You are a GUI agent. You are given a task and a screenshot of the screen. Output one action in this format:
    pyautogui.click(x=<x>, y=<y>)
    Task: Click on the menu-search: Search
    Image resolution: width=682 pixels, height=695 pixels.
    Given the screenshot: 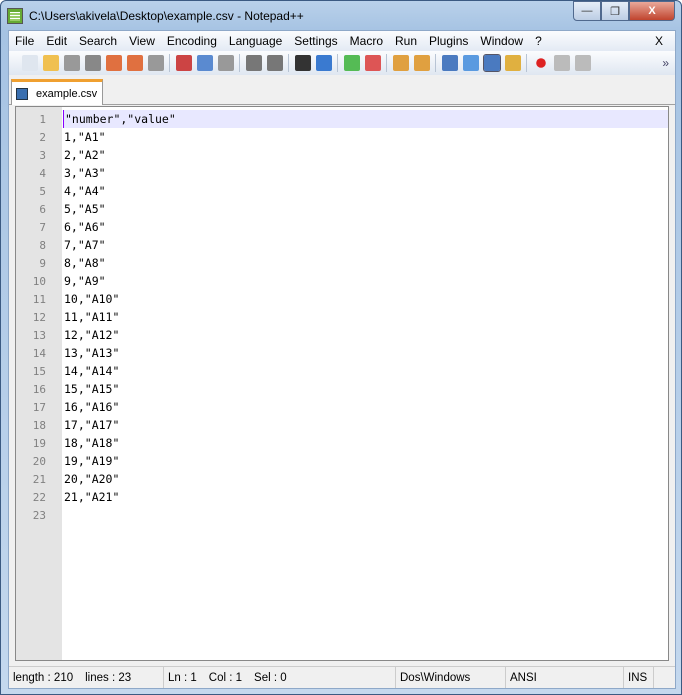 What is the action you would take?
    pyautogui.click(x=98, y=41)
    